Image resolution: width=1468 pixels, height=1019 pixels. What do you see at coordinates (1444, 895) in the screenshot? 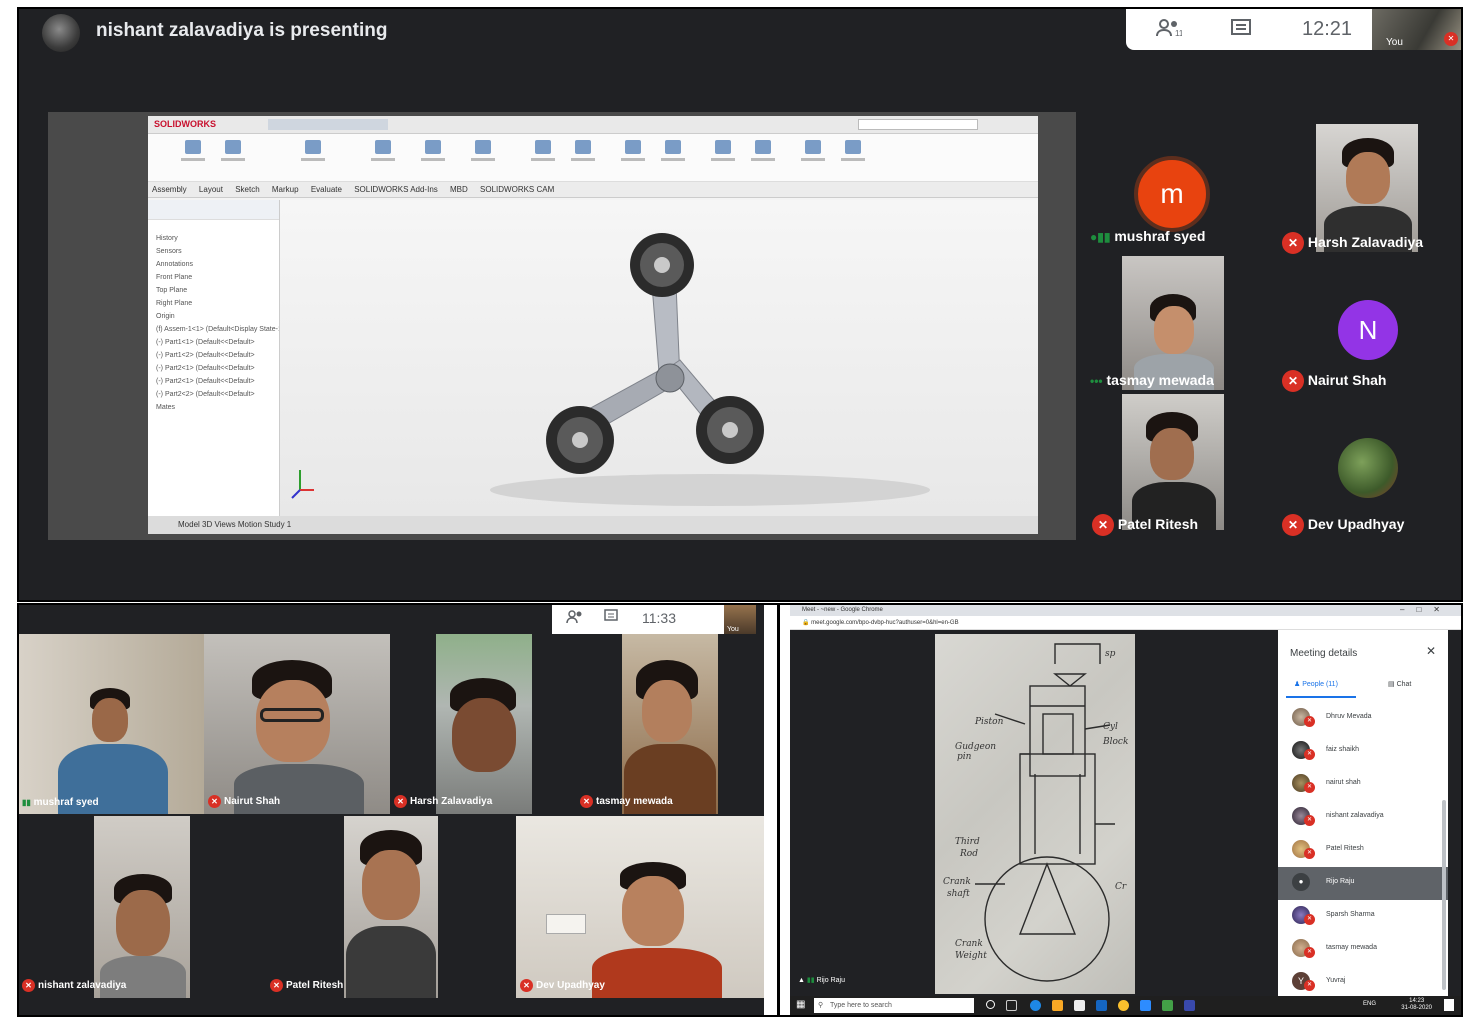
I see `scrollbar` at bounding box center [1444, 895].